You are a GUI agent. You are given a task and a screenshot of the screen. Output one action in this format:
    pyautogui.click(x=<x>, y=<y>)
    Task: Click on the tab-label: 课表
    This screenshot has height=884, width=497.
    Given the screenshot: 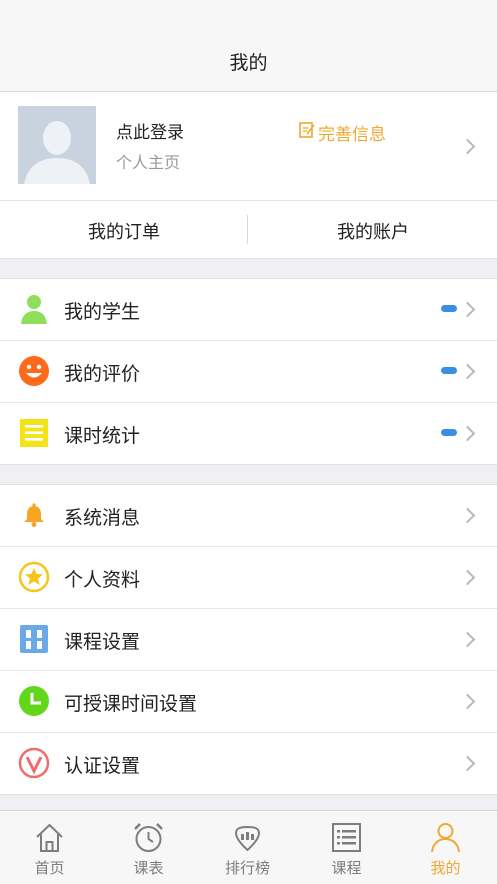 What is the action you would take?
    pyautogui.click(x=148, y=868)
    